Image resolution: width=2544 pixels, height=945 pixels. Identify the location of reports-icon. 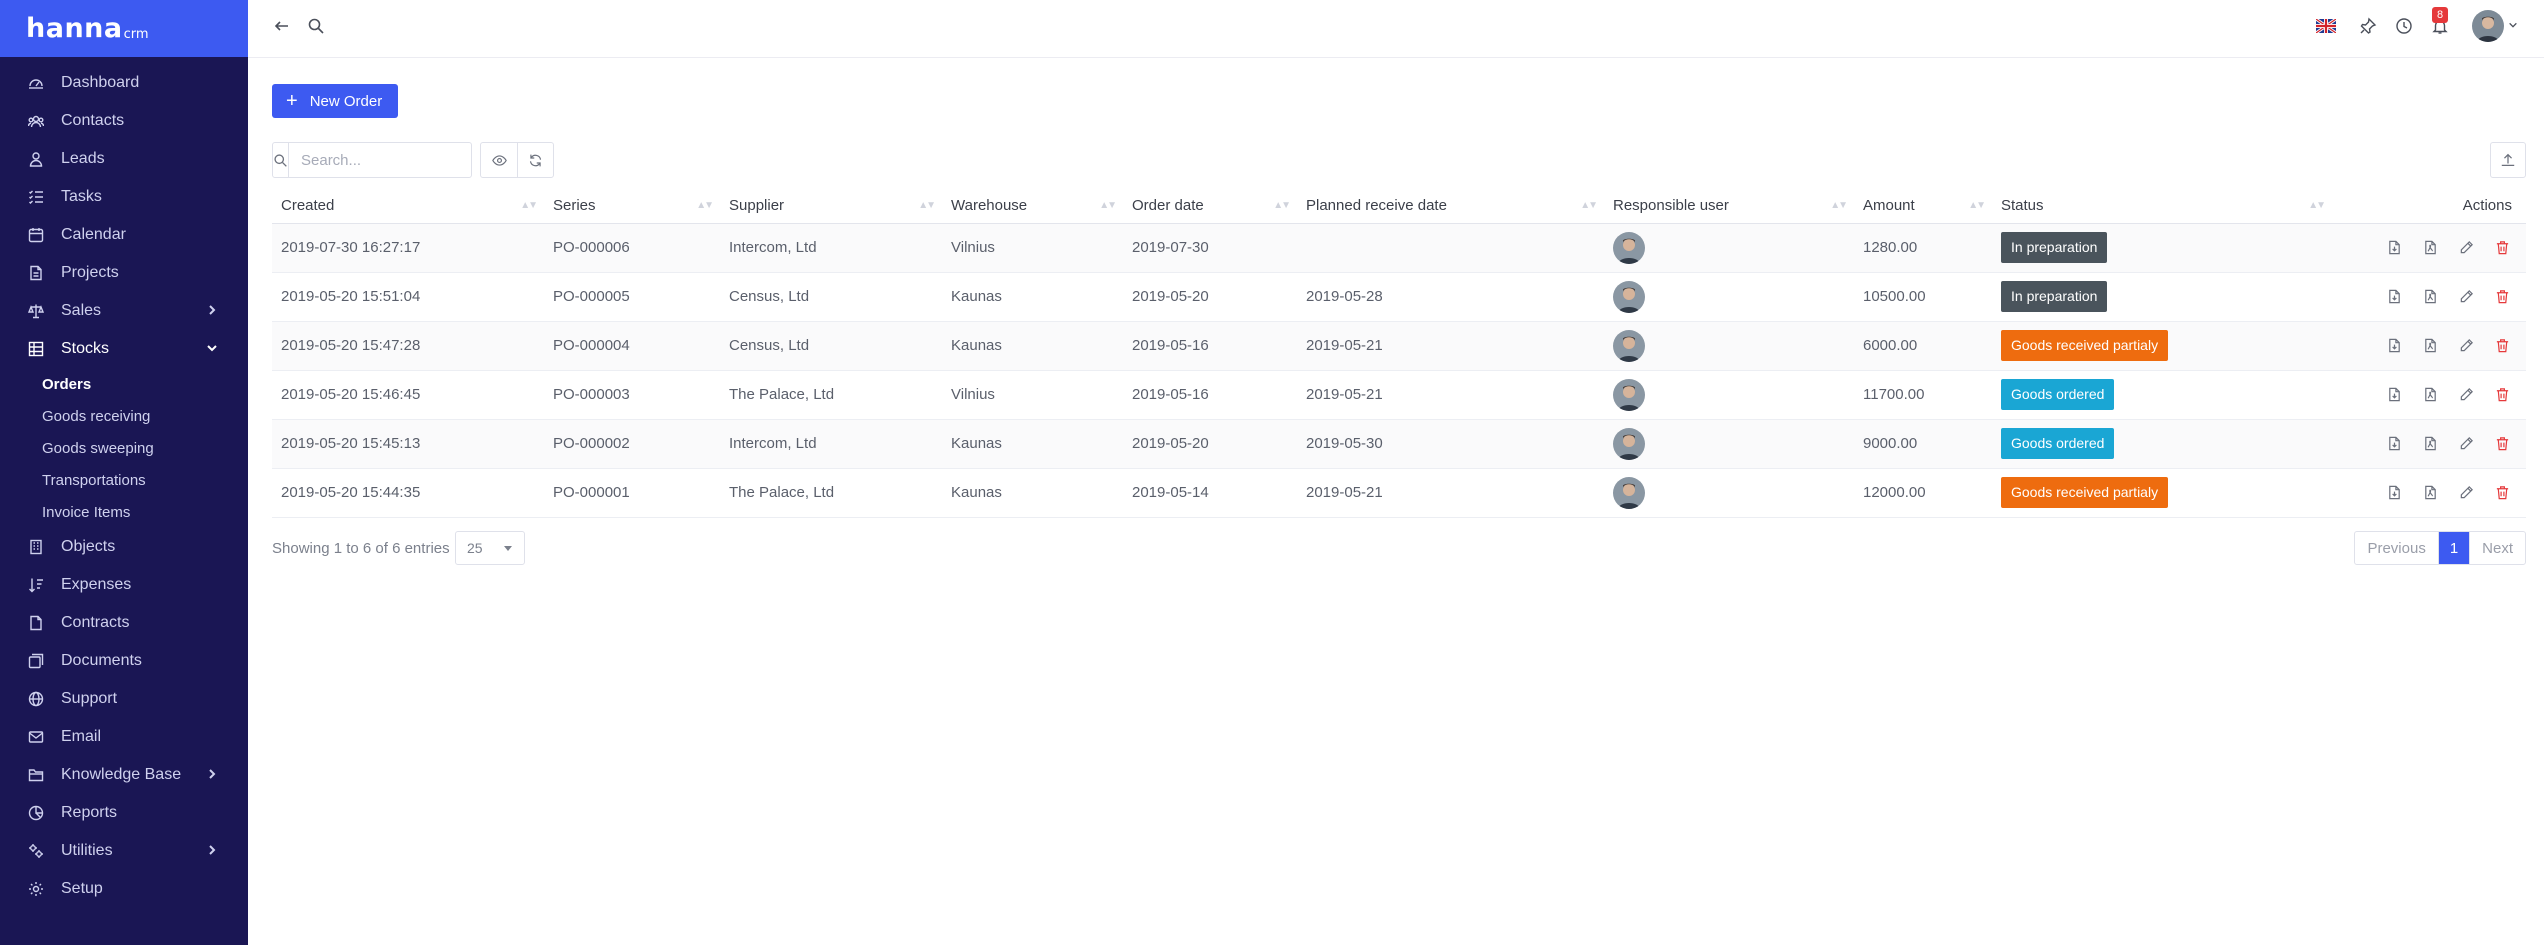
(36, 813).